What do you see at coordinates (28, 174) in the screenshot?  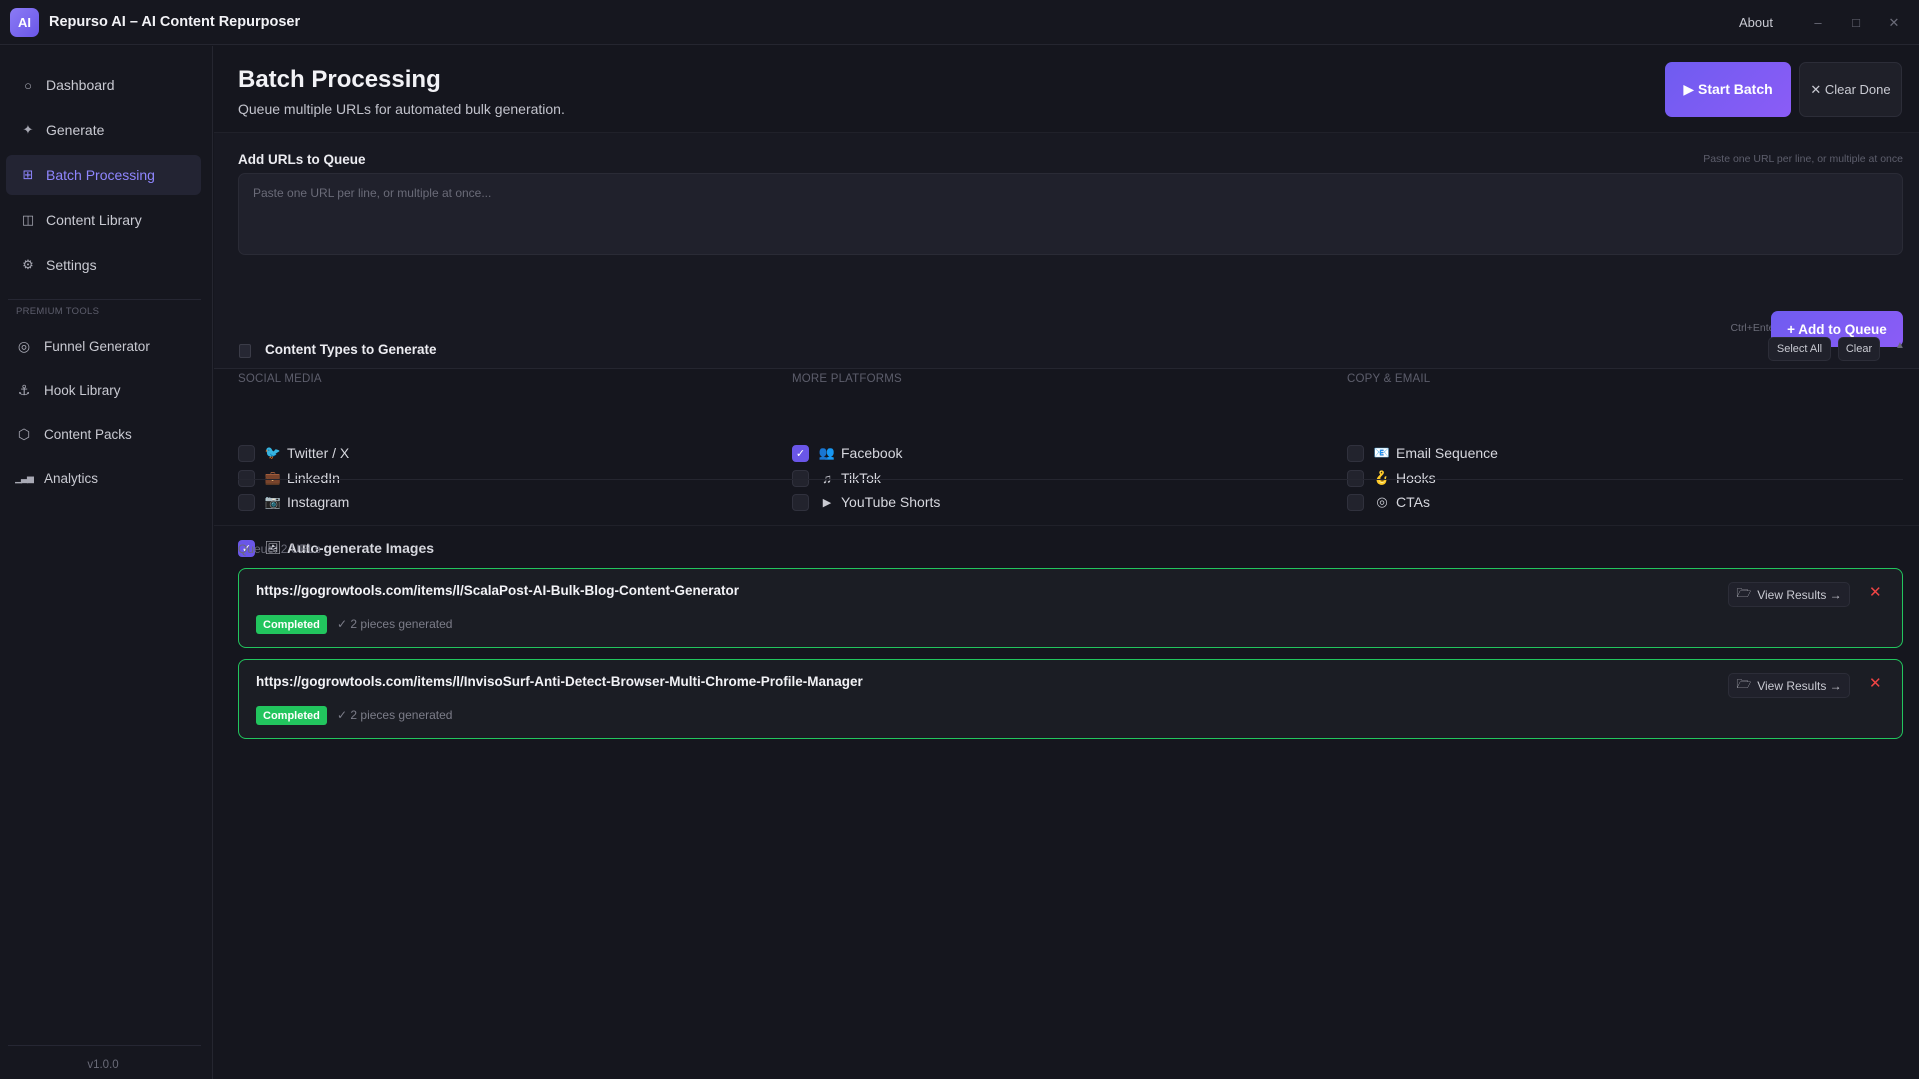 I see `grid-icon: ⊞` at bounding box center [28, 174].